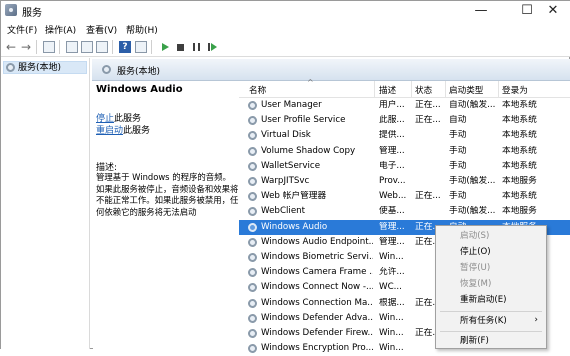  I want to click on menu-bar: 文件(F) 操作(A) 查看(V) 帮助(H), so click(285, 29).